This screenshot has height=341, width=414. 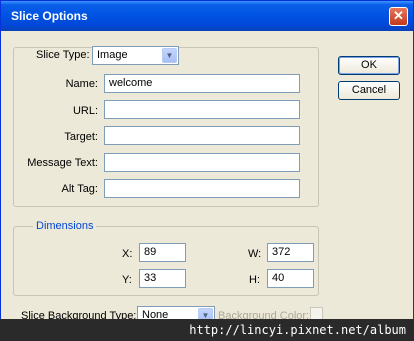 I want to click on chevron-down-icon: ▼, so click(x=169, y=55).